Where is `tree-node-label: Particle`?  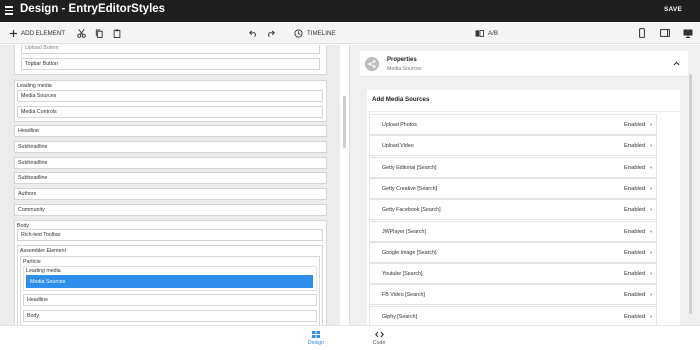 tree-node-label: Particle is located at coordinates (32, 262).